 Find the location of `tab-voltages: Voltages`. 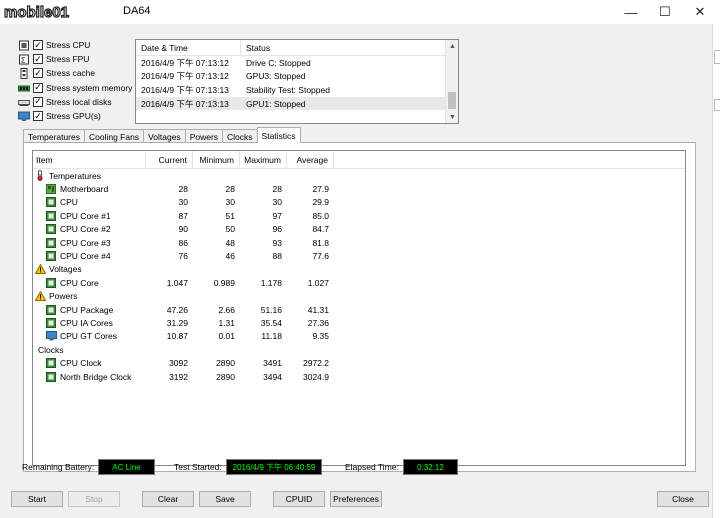

tab-voltages: Voltages is located at coordinates (164, 136).